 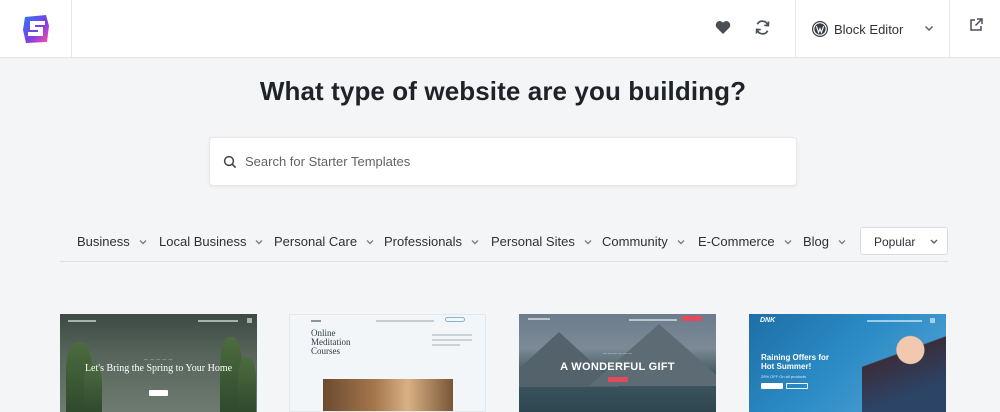 What do you see at coordinates (617, 352) in the screenshot?
I see `template-preview-kicker: — — — — — —` at bounding box center [617, 352].